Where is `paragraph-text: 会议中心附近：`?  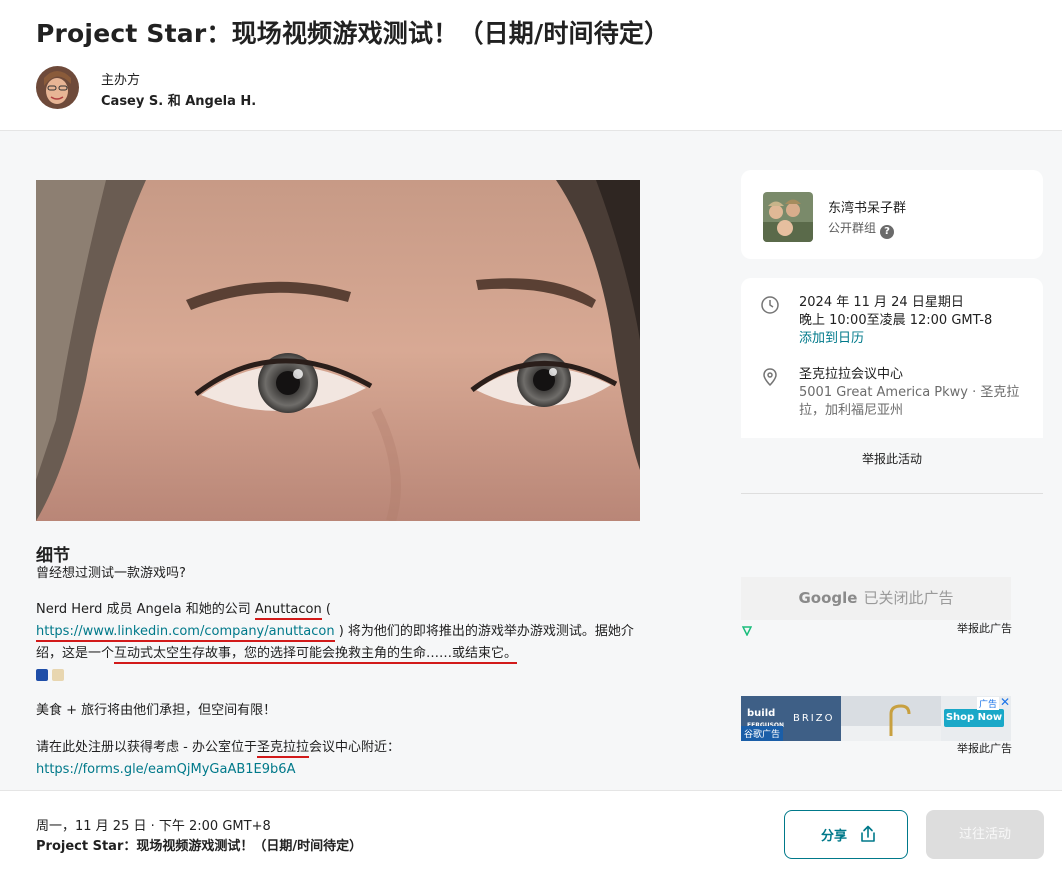
paragraph-text: 会议中心附近： is located at coordinates (354, 747).